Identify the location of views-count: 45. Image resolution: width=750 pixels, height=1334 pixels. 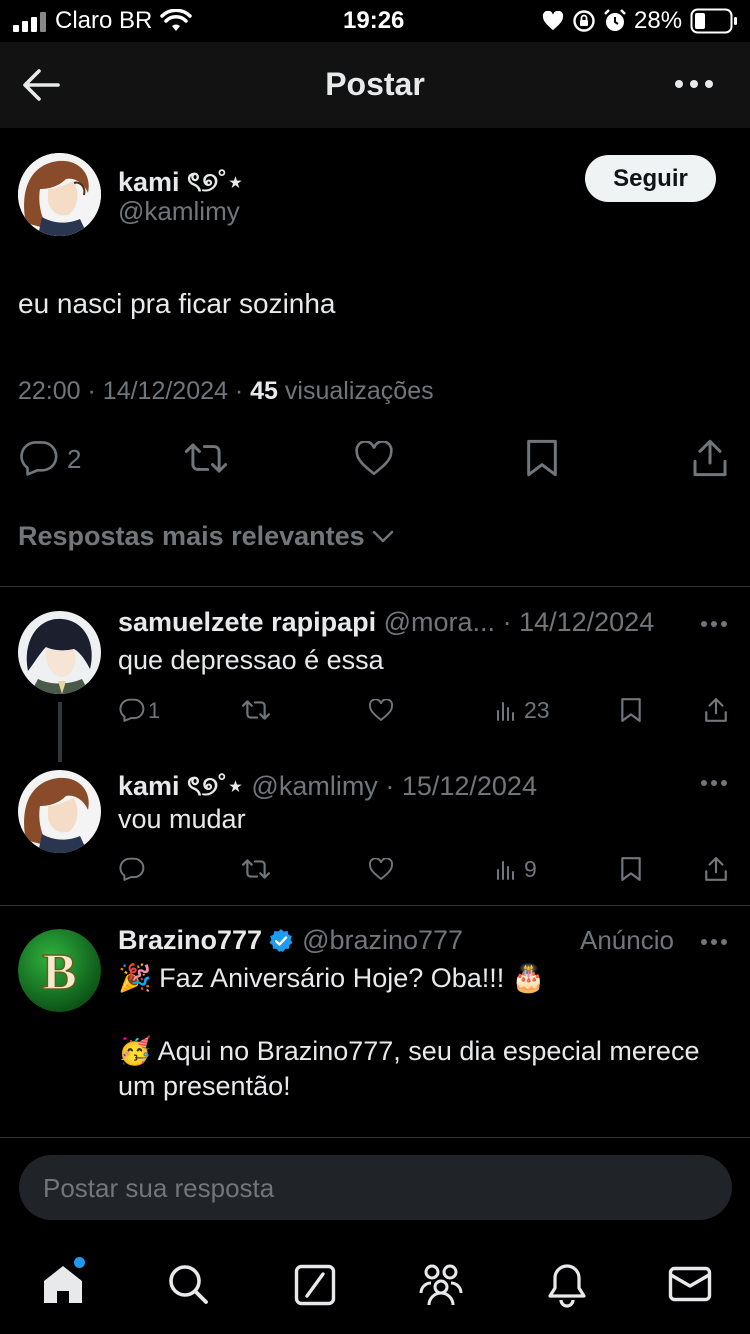
(264, 391).